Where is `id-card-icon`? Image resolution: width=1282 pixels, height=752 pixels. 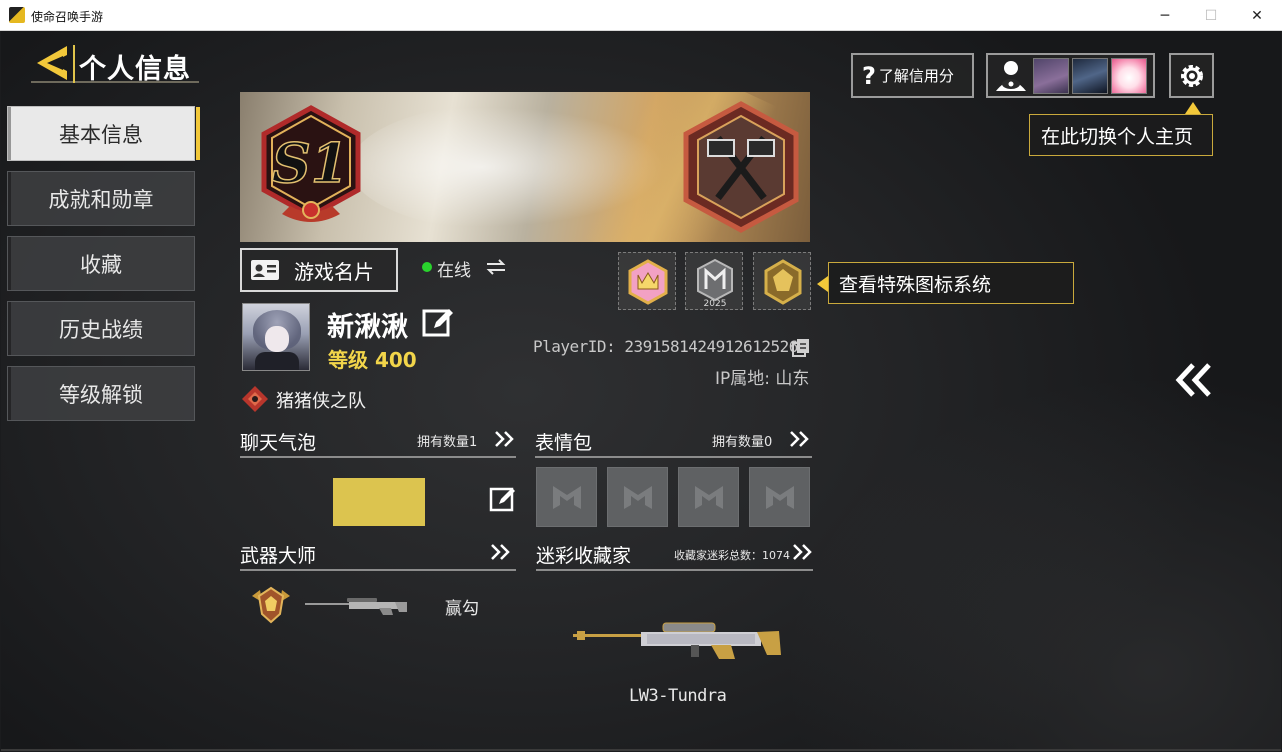 id-card-icon is located at coordinates (265, 270).